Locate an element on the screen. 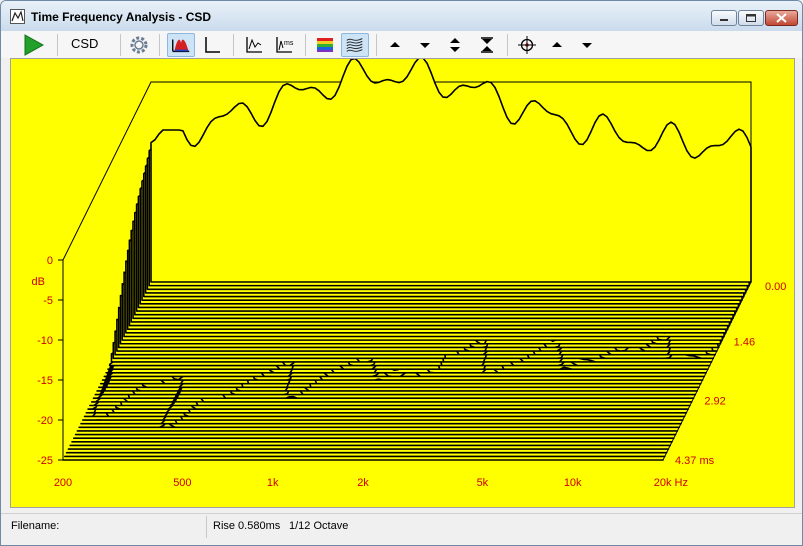  rise-time: Rise 0.580ms is located at coordinates (247, 526).